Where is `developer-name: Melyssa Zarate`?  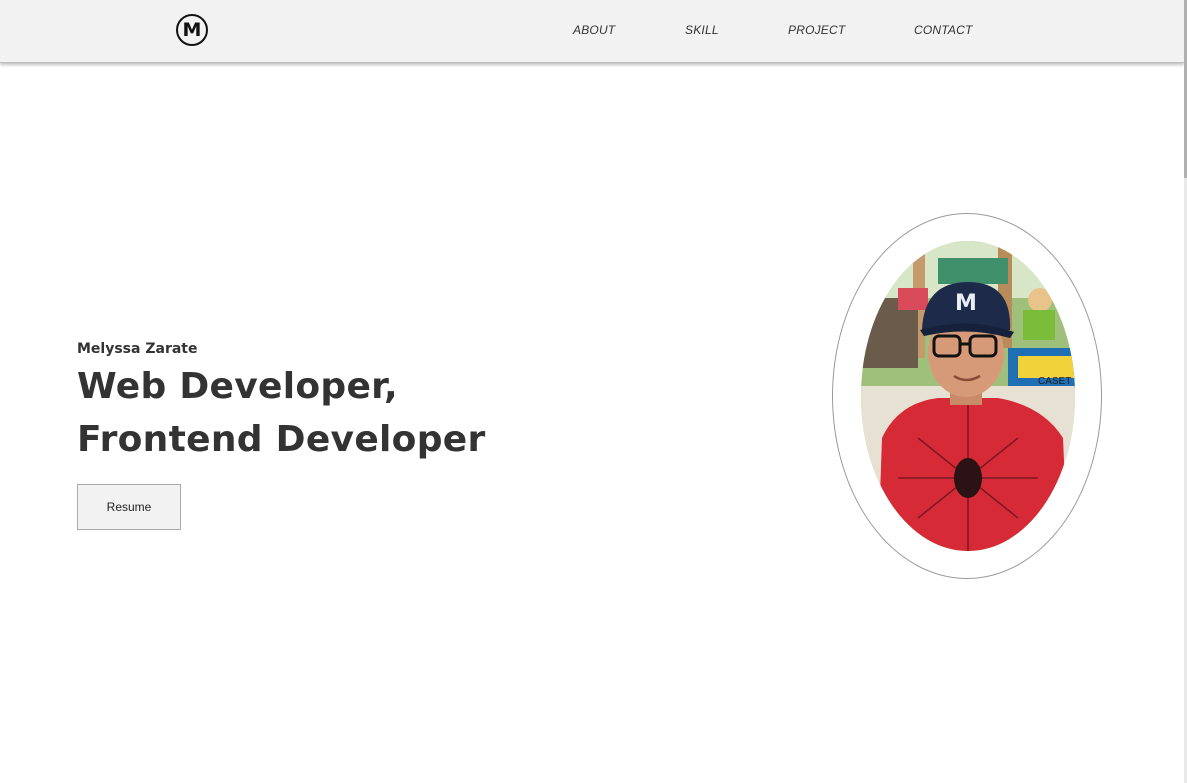 developer-name: Melyssa Zarate is located at coordinates (137, 349).